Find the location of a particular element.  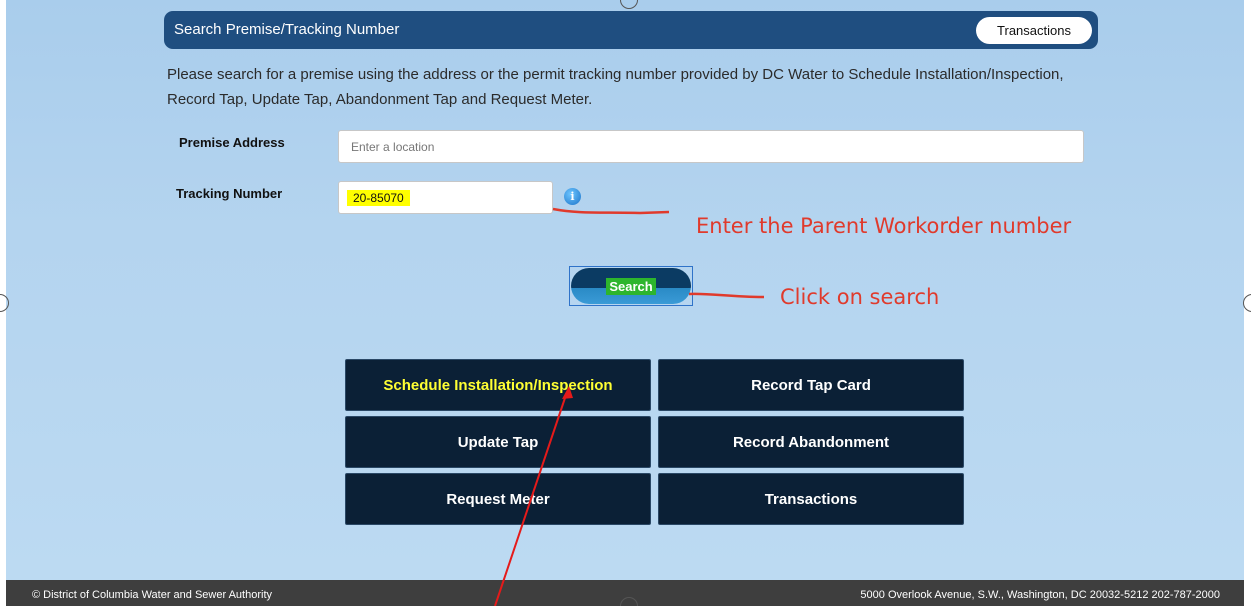

transactions-action-label: Transactions is located at coordinates (811, 499).